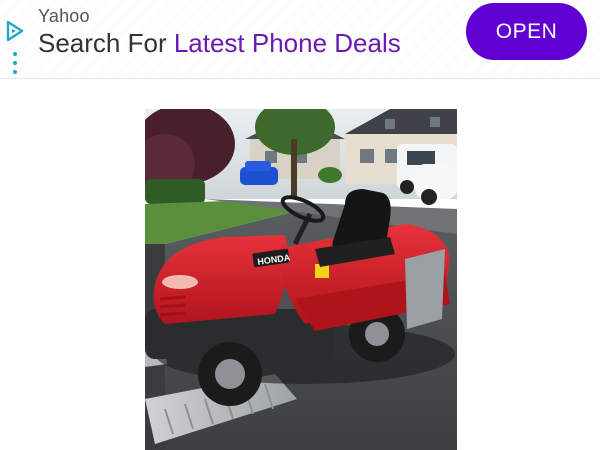 This screenshot has width=600, height=450. I want to click on ad-menu-icon, so click(15, 63).